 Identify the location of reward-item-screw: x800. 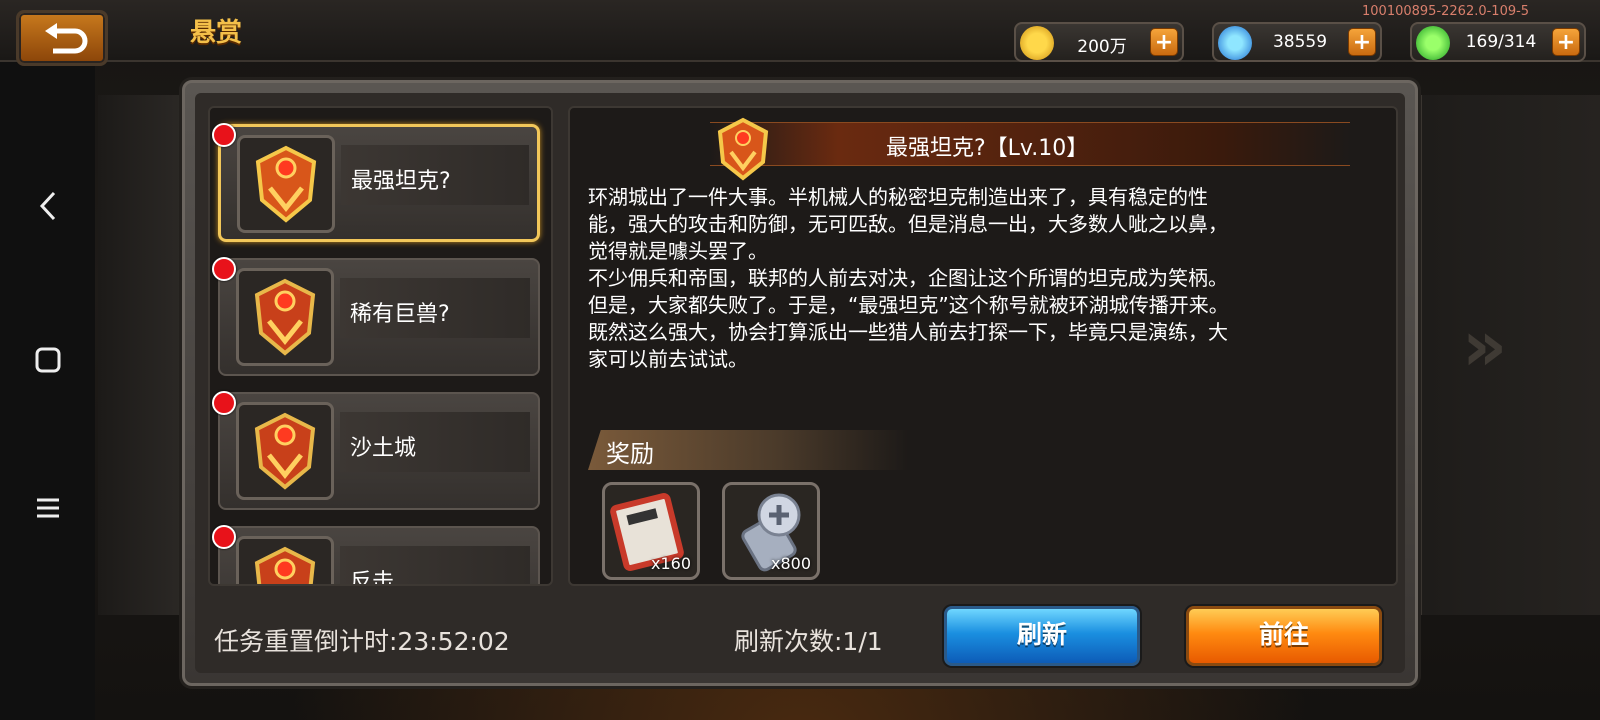
(771, 531).